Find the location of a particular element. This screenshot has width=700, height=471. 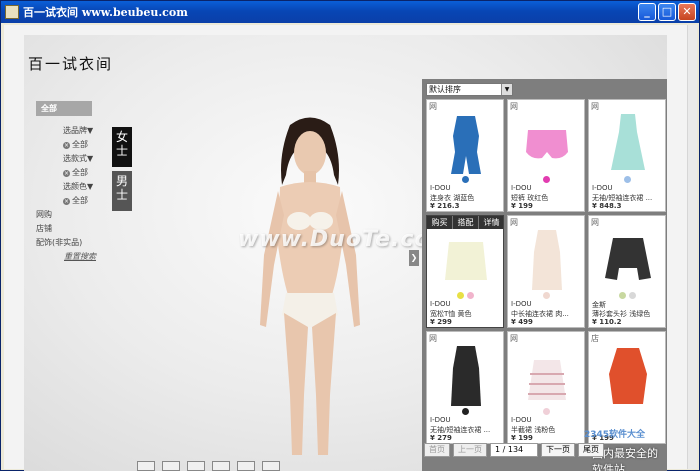

next-page-button: 下一页 is located at coordinates (558, 450).